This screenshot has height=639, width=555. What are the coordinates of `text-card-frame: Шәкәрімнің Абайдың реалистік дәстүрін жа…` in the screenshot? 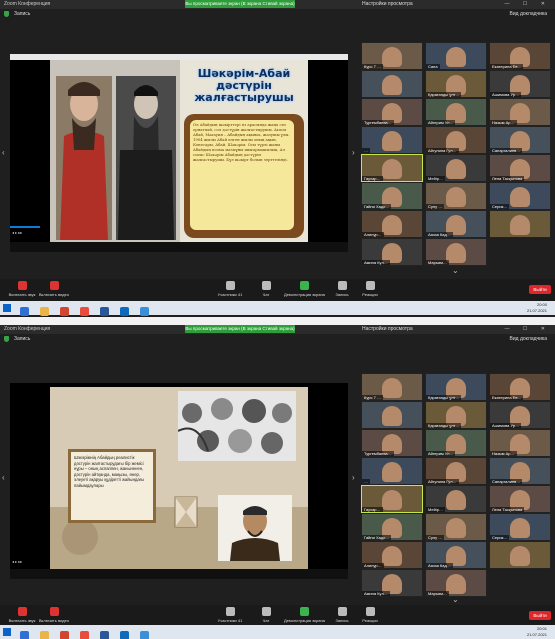 It's located at (112, 486).